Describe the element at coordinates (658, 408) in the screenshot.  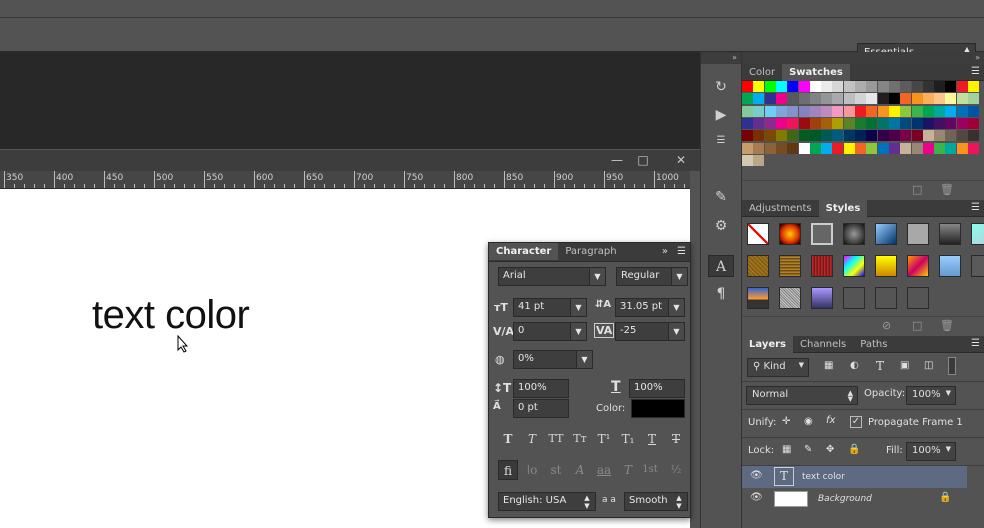
I see `text-color-swatch` at that location.